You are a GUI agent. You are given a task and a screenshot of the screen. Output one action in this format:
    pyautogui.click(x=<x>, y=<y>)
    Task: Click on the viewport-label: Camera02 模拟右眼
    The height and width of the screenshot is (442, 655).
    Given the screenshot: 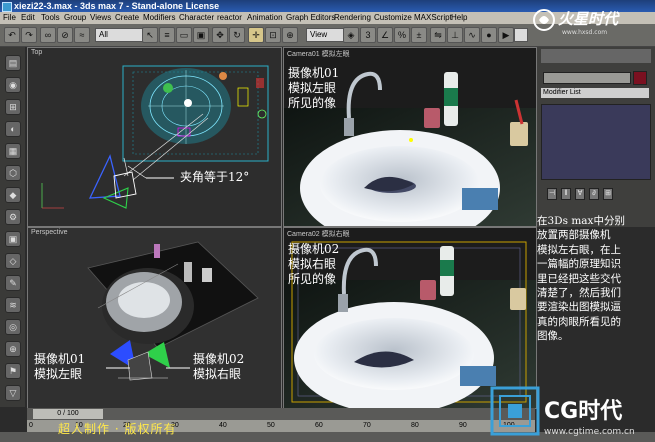 What is the action you would take?
    pyautogui.click(x=318, y=234)
    